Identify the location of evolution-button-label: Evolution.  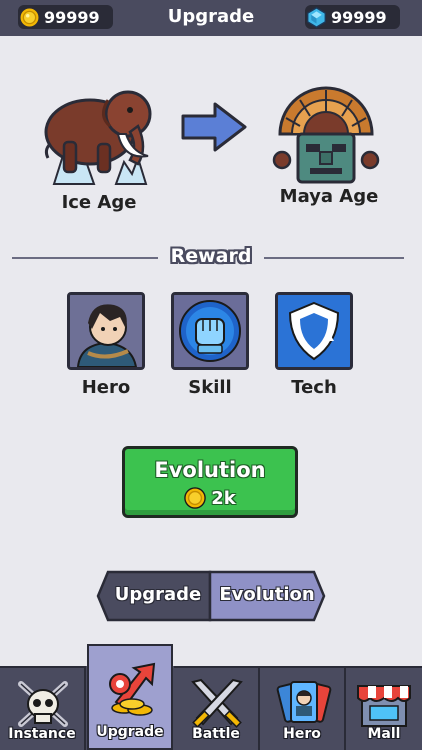
(210, 470).